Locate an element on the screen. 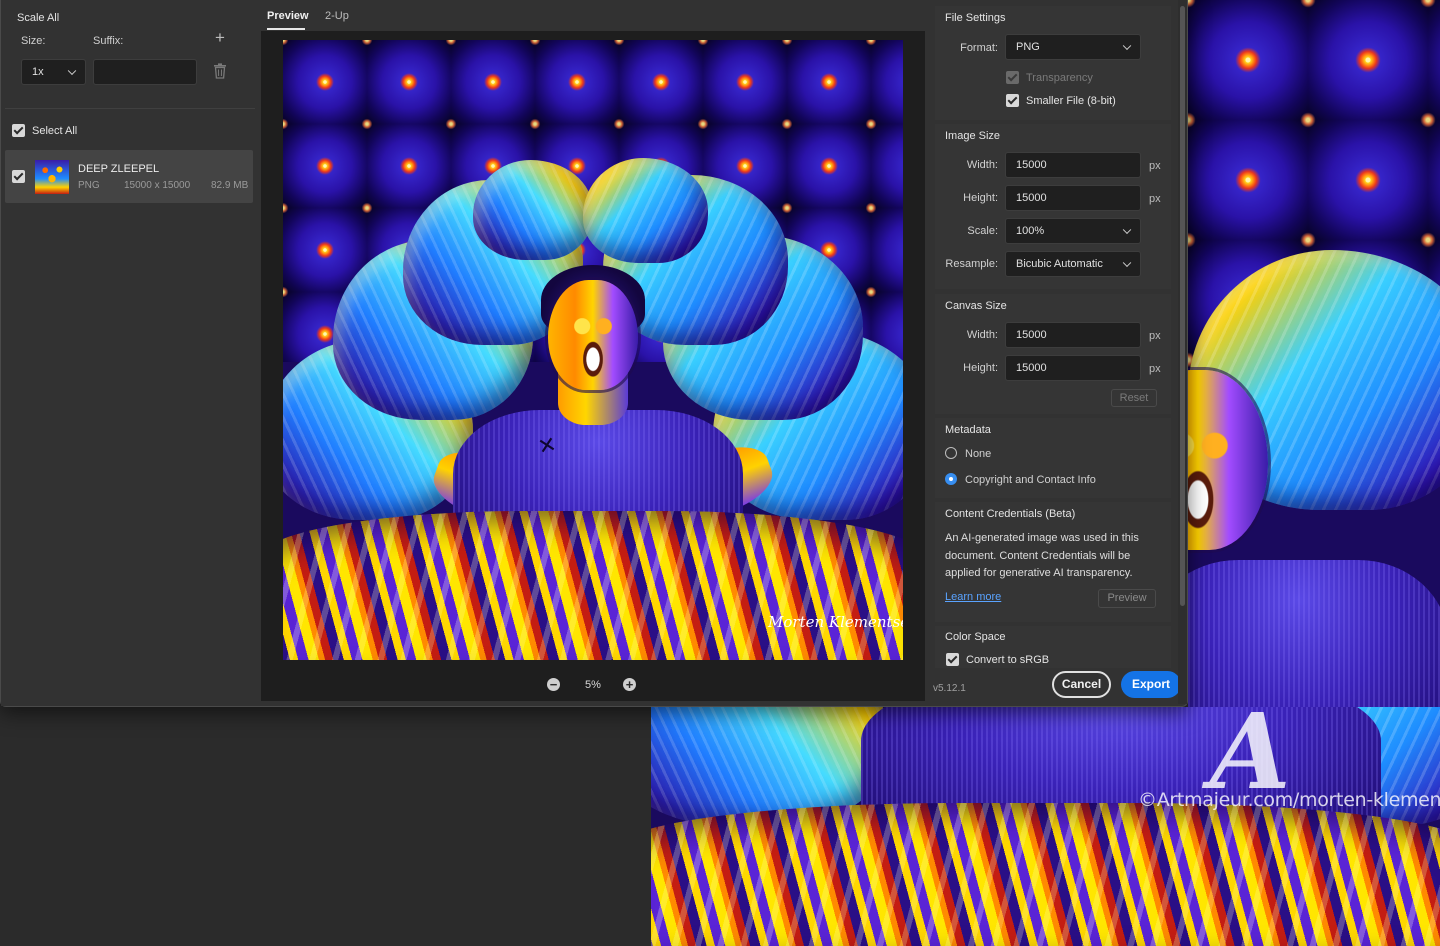  artist-signature: Morten Klementsen is located at coordinates (835, 622).